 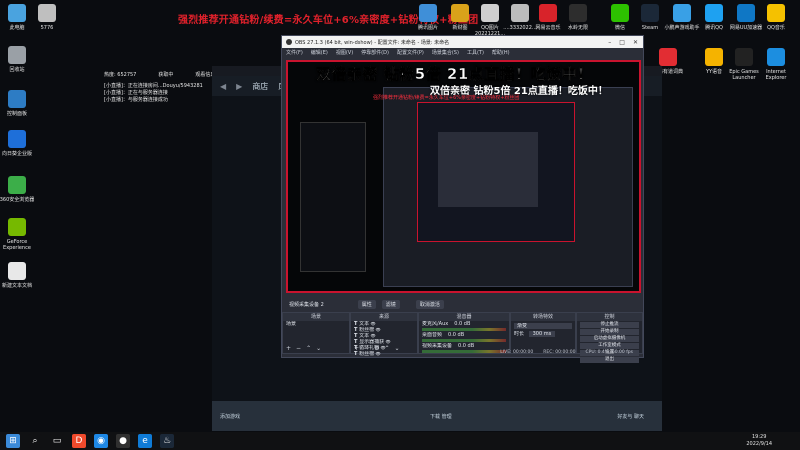 I want to click on nav-store: 商店, so click(x=260, y=86).